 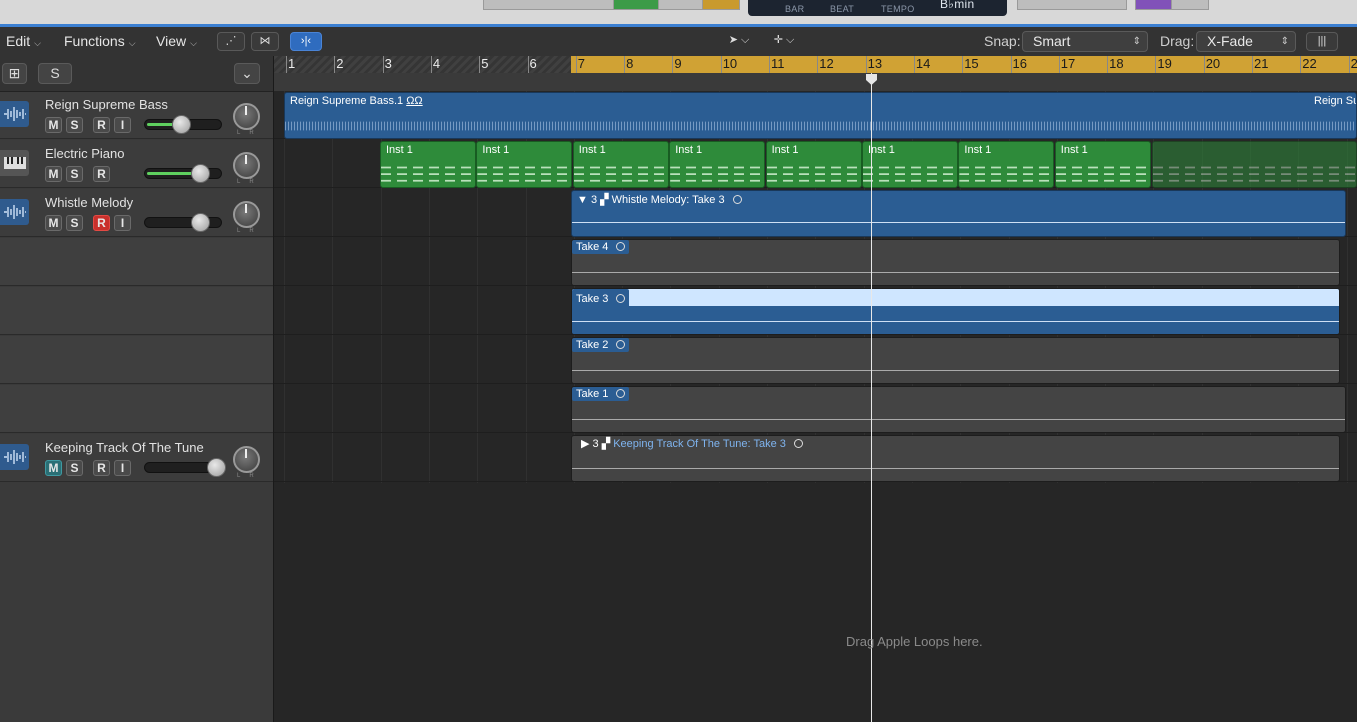 I want to click on lcd-display: BAR BEAT TEMPO B♭min, so click(x=877, y=8).